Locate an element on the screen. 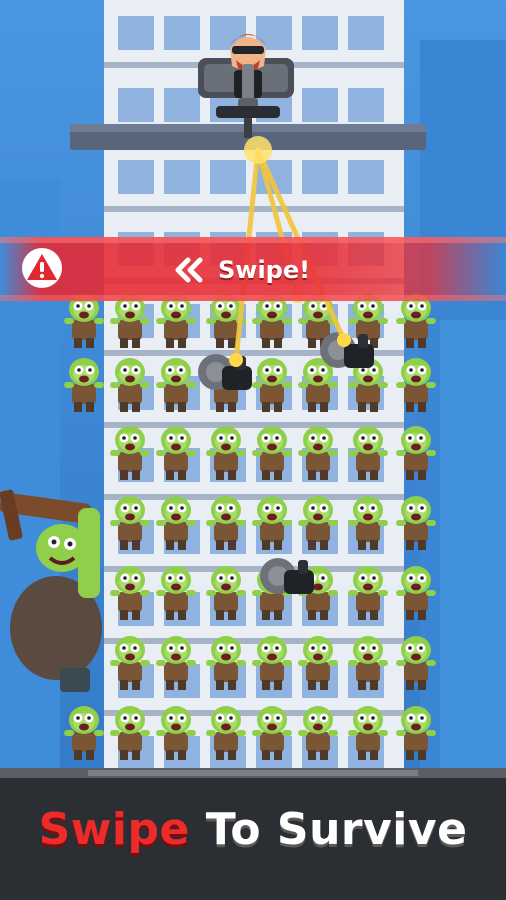 The width and height of the screenshot is (506, 900). double-chevron-left-icon is located at coordinates (190, 270).